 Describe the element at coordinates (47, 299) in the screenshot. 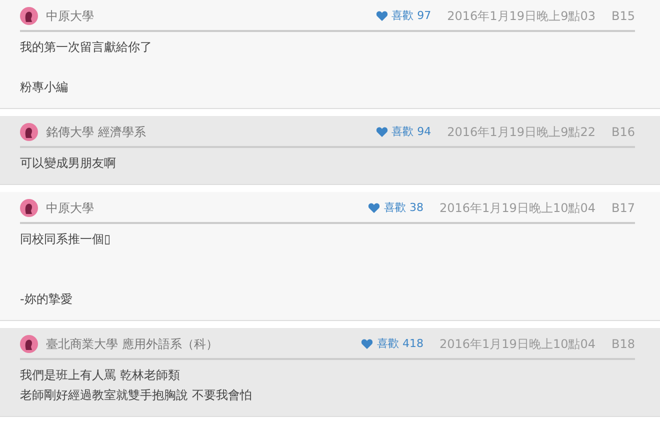

I see `comment-text: -妳的摯愛` at that location.